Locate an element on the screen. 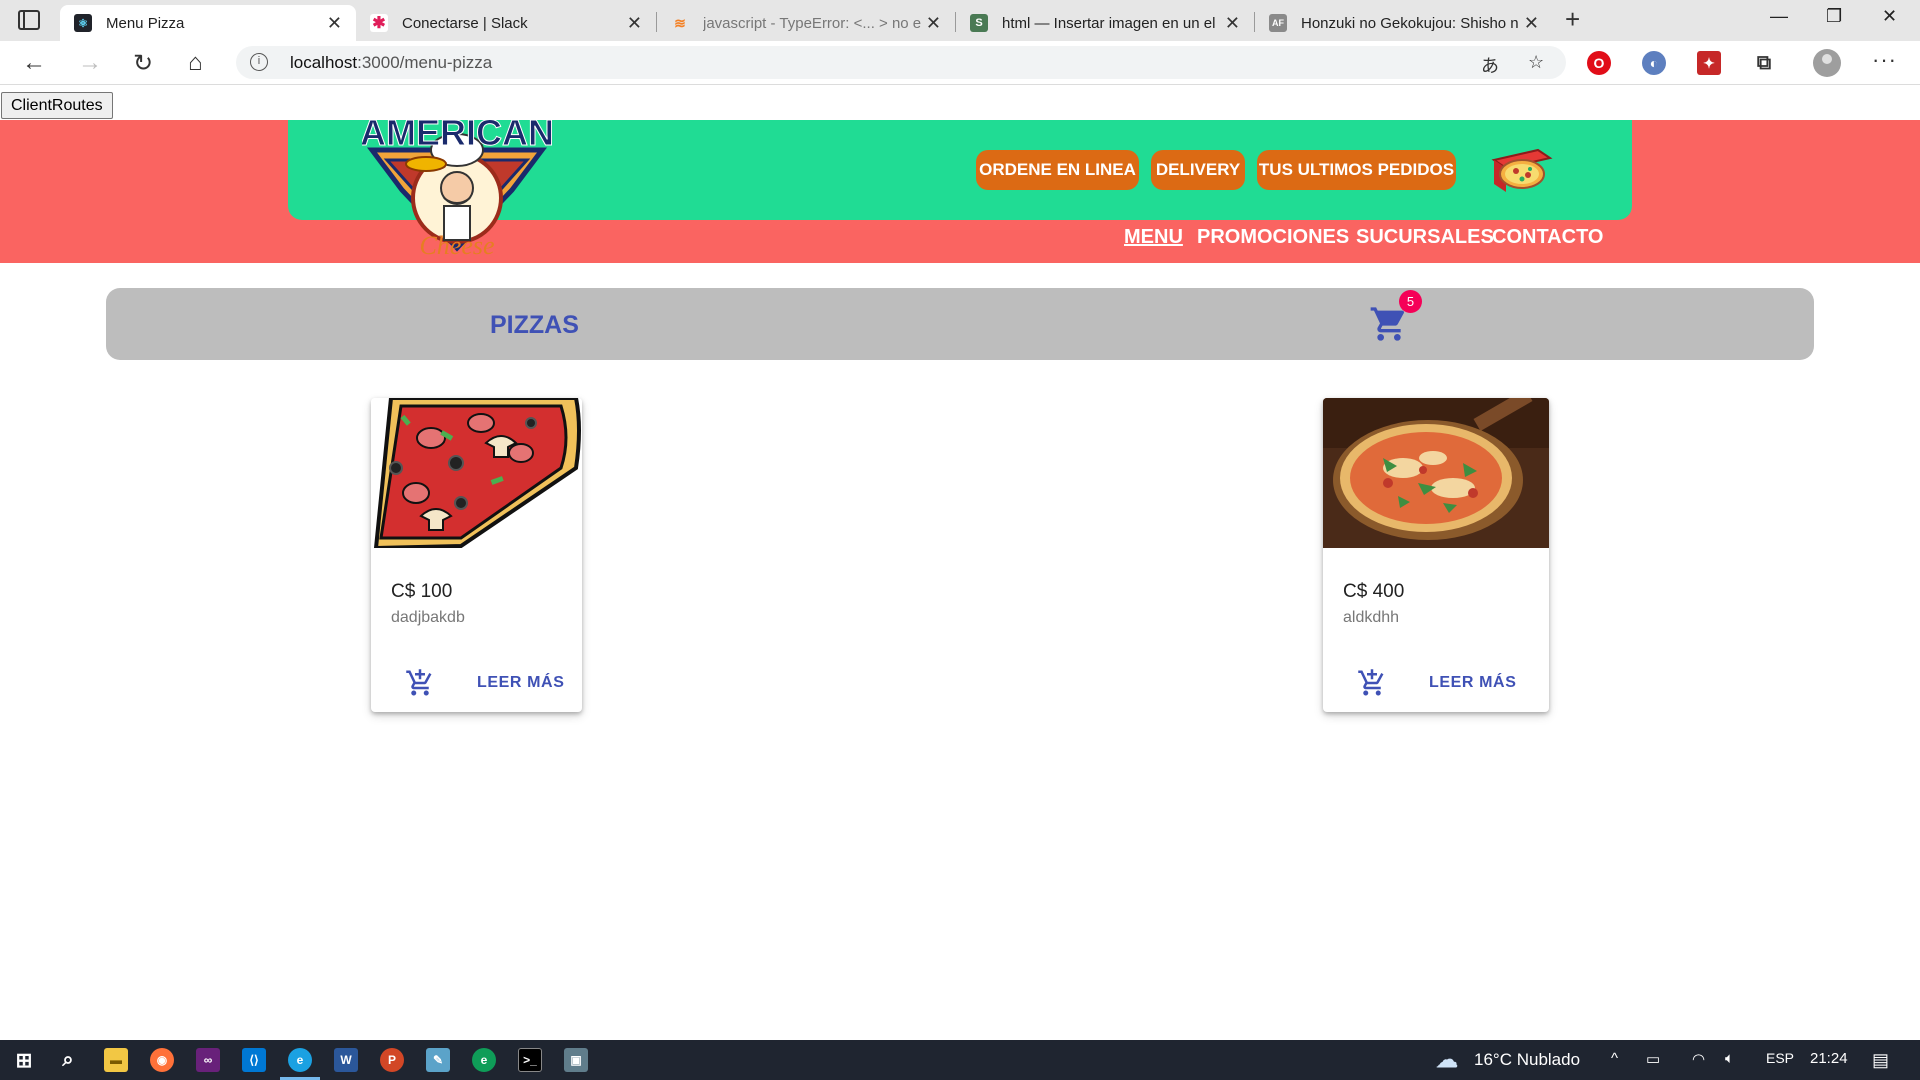 This screenshot has height=1080, width=1920. animeflv-icon: AF is located at coordinates (1278, 23).